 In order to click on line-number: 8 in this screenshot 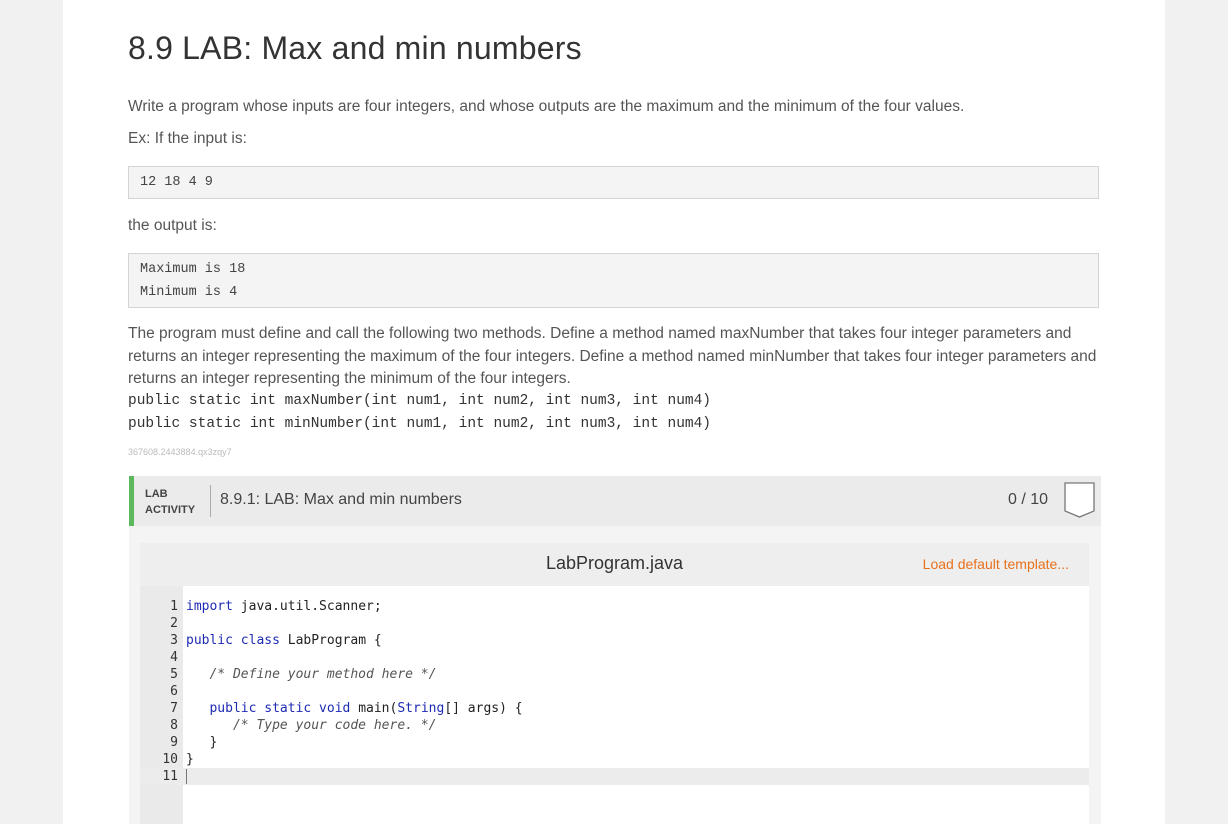, I will do `click(174, 725)`.